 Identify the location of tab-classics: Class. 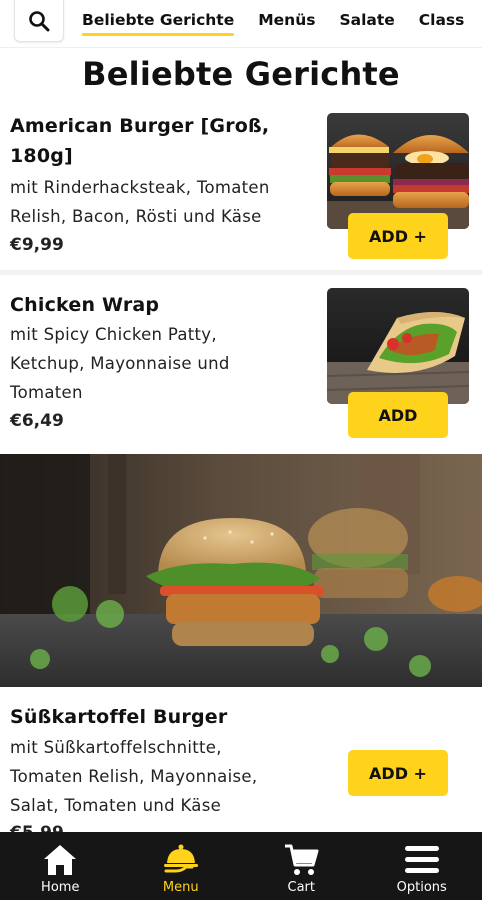
(442, 20).